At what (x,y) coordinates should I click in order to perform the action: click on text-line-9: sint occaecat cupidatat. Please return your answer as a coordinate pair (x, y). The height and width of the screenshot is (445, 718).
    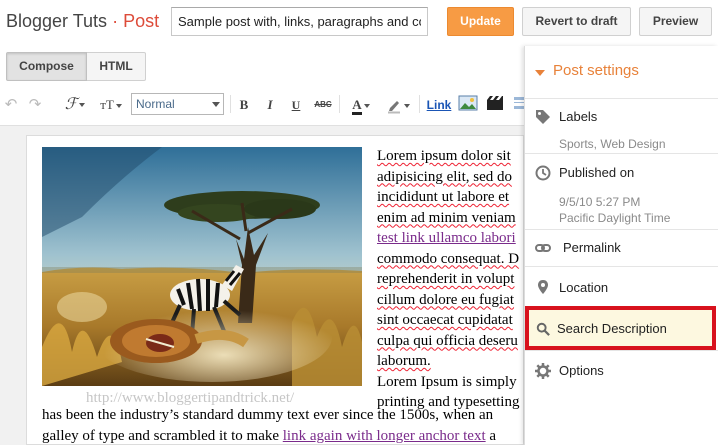
    Looking at the image, I should click on (445, 320).